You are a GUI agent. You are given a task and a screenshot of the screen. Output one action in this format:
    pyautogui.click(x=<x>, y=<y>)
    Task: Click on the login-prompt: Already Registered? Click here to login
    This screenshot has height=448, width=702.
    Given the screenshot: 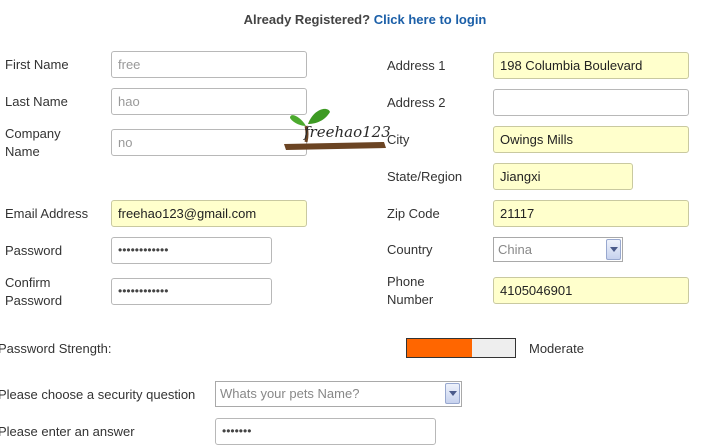 What is the action you would take?
    pyautogui.click(x=351, y=19)
    